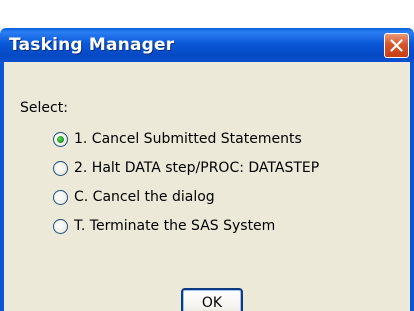  Describe the element at coordinates (212, 299) in the screenshot. I see `ok-button: OK` at that location.